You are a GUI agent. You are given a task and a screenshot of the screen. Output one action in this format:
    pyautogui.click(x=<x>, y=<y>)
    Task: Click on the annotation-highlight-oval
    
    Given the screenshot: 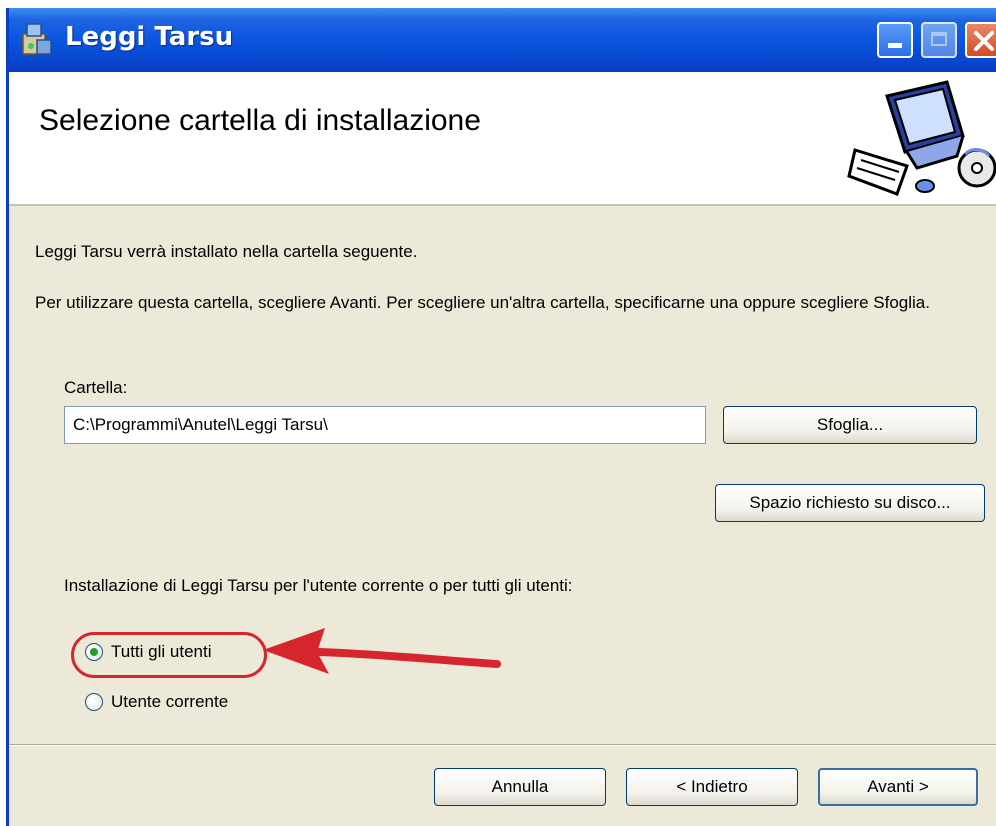 What is the action you would take?
    pyautogui.click(x=169, y=655)
    